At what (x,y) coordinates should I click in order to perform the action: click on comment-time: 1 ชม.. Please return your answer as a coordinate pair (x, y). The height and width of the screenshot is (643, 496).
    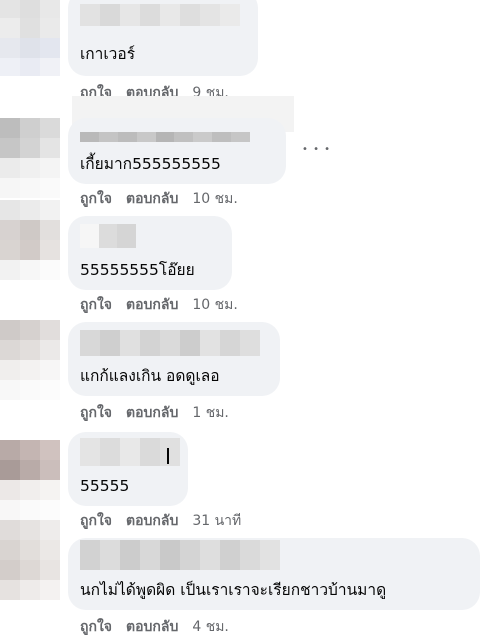
    Looking at the image, I should click on (210, 413).